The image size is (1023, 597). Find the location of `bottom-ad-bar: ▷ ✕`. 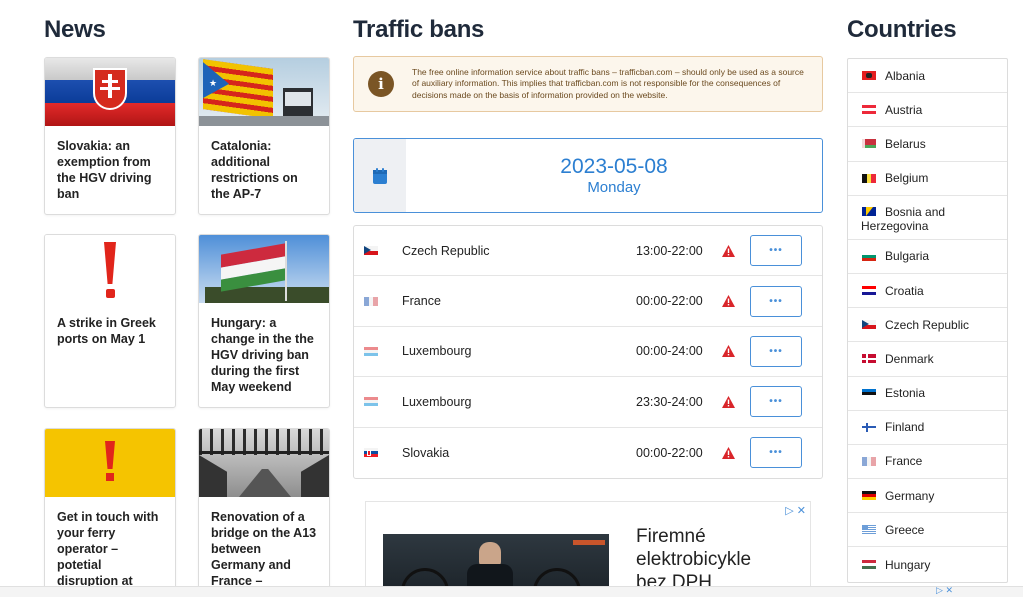

bottom-ad-bar: ▷ ✕ is located at coordinates (511, 591).